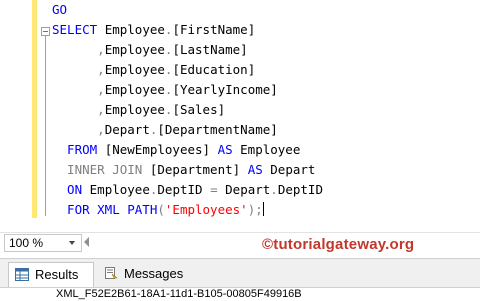 This screenshot has height=301, width=480. Describe the element at coordinates (71, 189) in the screenshot. I see `code-token: ON` at that location.